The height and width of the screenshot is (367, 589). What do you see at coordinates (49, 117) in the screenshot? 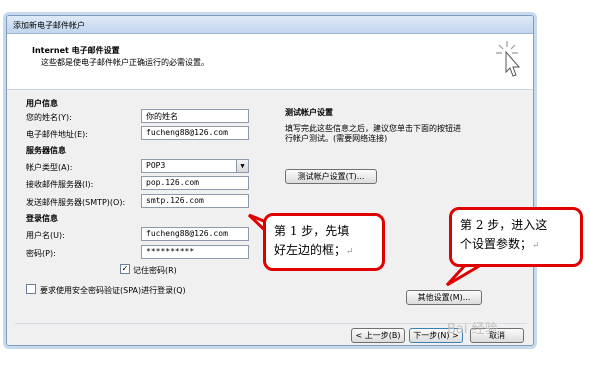
I see `name-label: 您的姓名(Y):` at bounding box center [49, 117].